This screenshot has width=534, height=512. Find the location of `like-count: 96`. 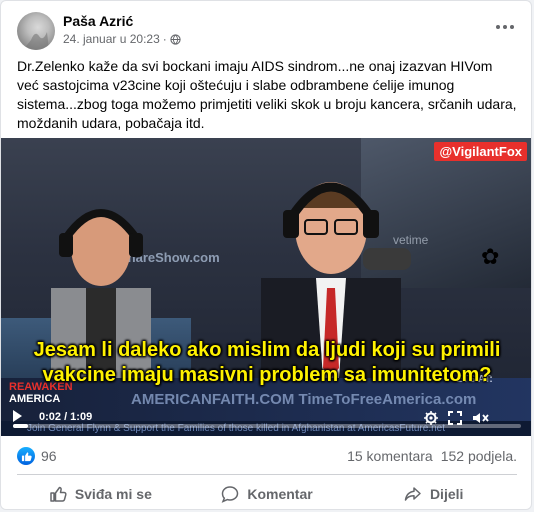

like-count: 96 is located at coordinates (49, 456).